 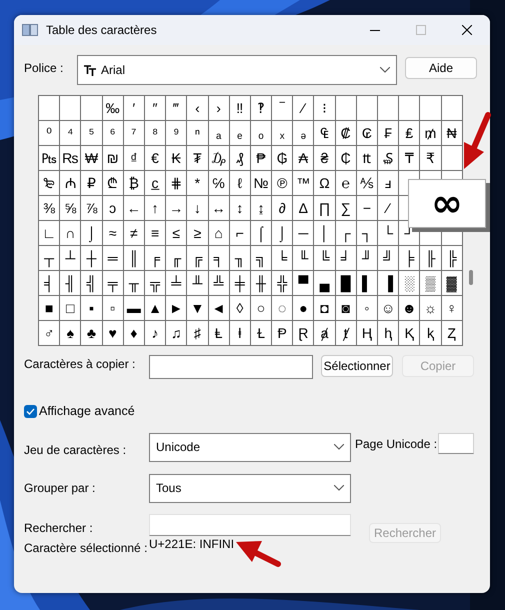 I want to click on character-cell: ⋕, so click(x=177, y=183).